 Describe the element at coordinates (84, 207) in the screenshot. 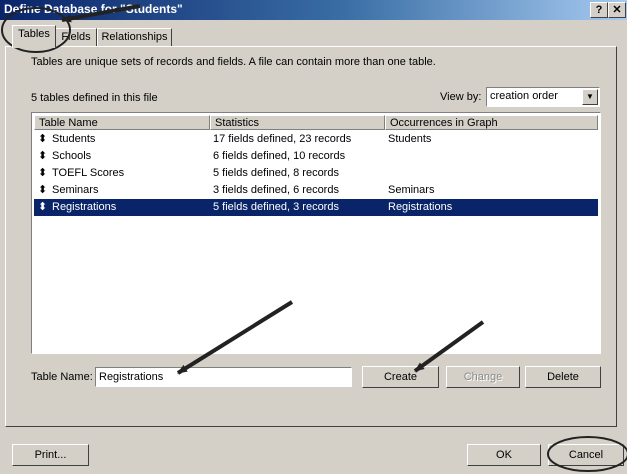

I see `table-name-cell: Registrations` at that location.